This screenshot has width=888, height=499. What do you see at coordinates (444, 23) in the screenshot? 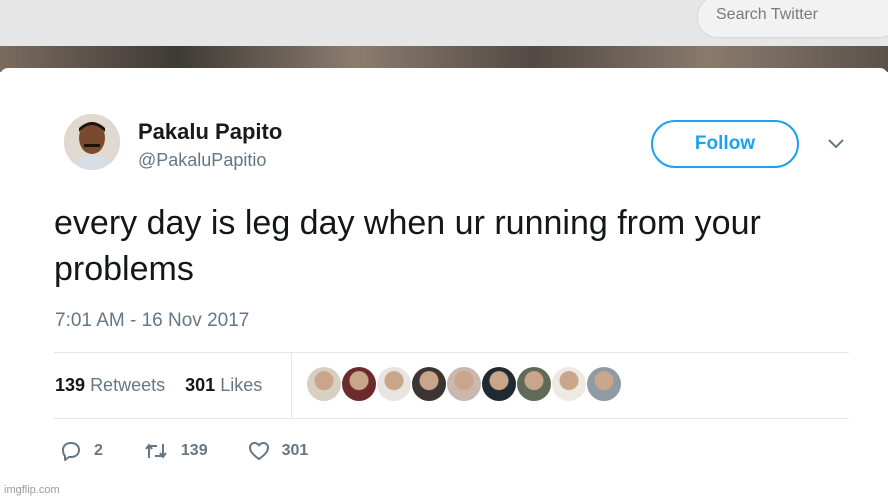
I see `top-bar: Search Twitter` at bounding box center [444, 23].